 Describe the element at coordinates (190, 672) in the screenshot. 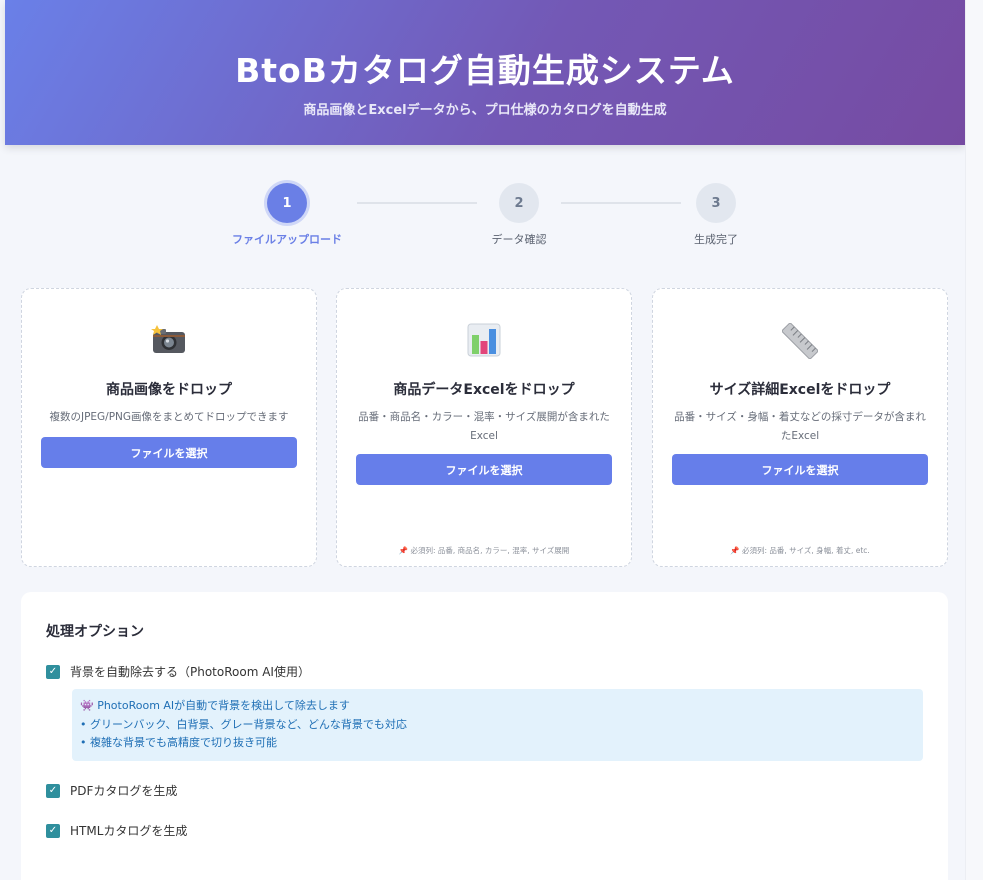

I see `remove-background-label: 背景を自動除去する（PhotoRoom AI使用）` at that location.